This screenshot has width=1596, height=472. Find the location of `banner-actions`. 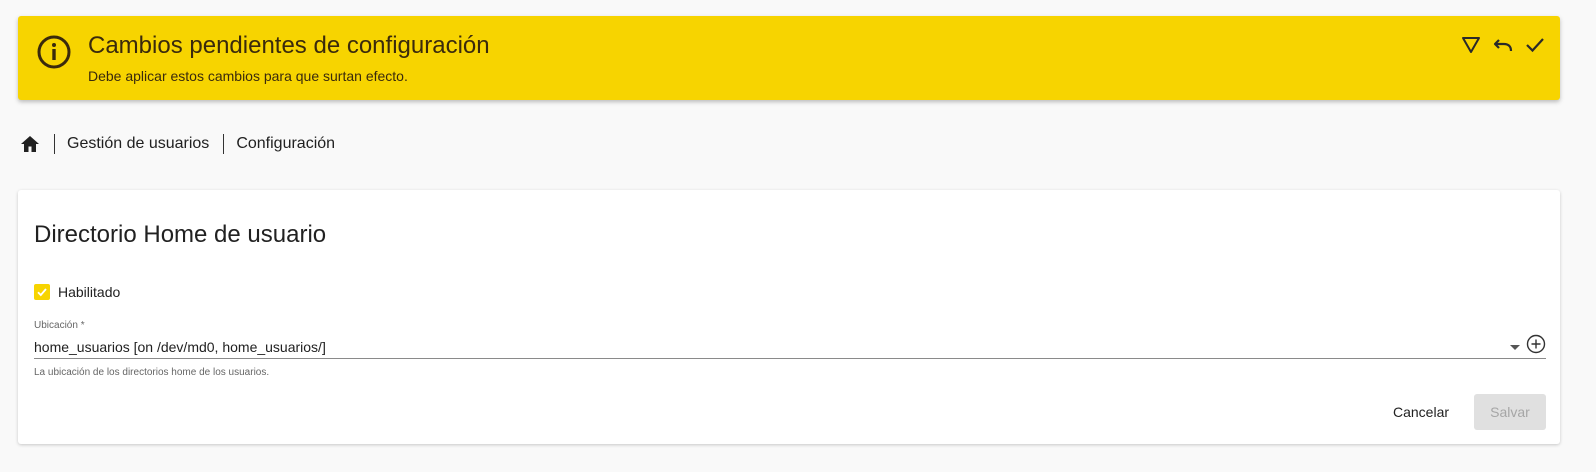

banner-actions is located at coordinates (1503, 45).